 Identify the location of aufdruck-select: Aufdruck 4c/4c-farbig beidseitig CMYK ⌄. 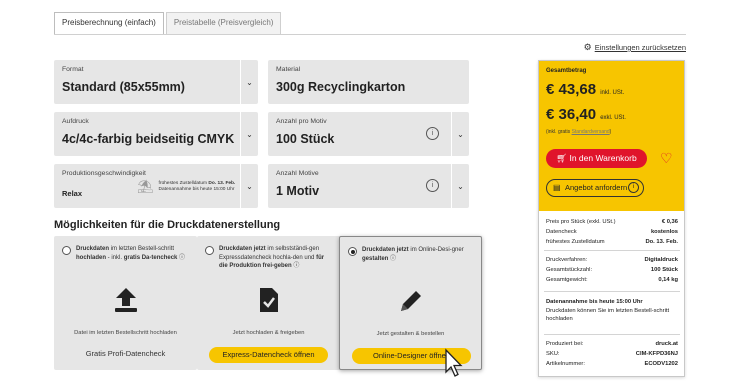
(156, 134).